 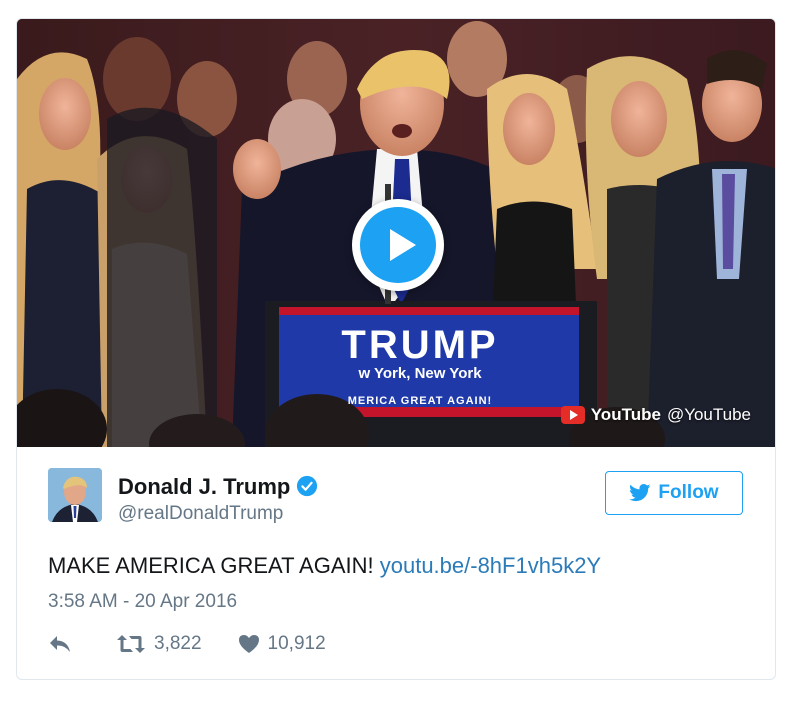 I want to click on avatar, so click(x=75, y=495).